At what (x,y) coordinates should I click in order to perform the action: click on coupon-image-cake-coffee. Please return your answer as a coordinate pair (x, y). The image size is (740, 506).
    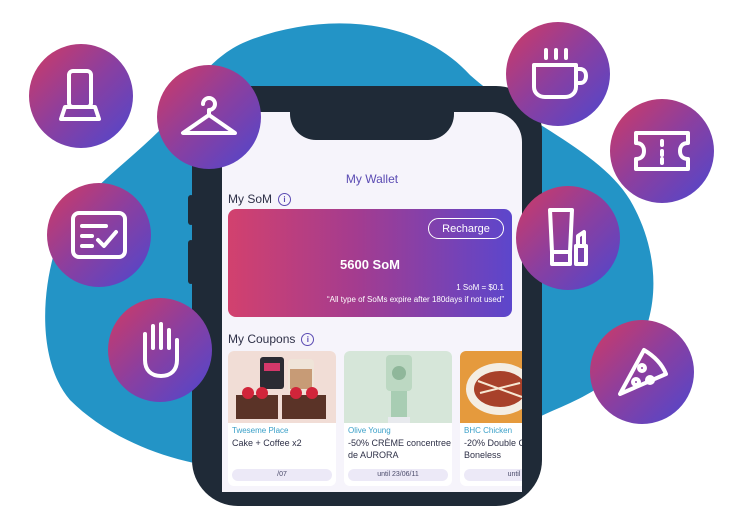
    Looking at the image, I should click on (282, 387).